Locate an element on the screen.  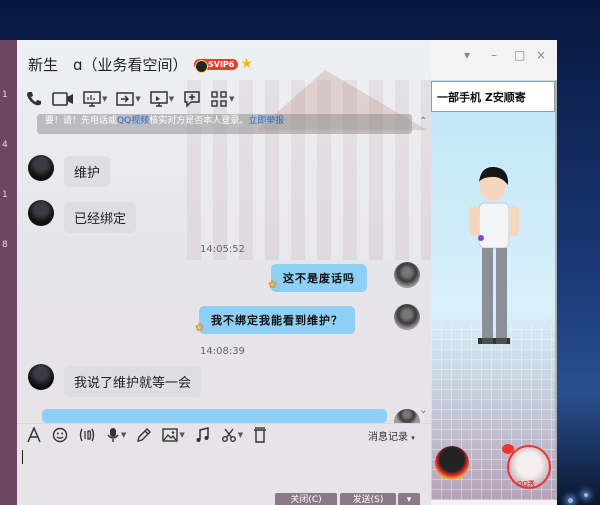
message-history-button: 消息记录 ▾ is located at coordinates (391, 435).